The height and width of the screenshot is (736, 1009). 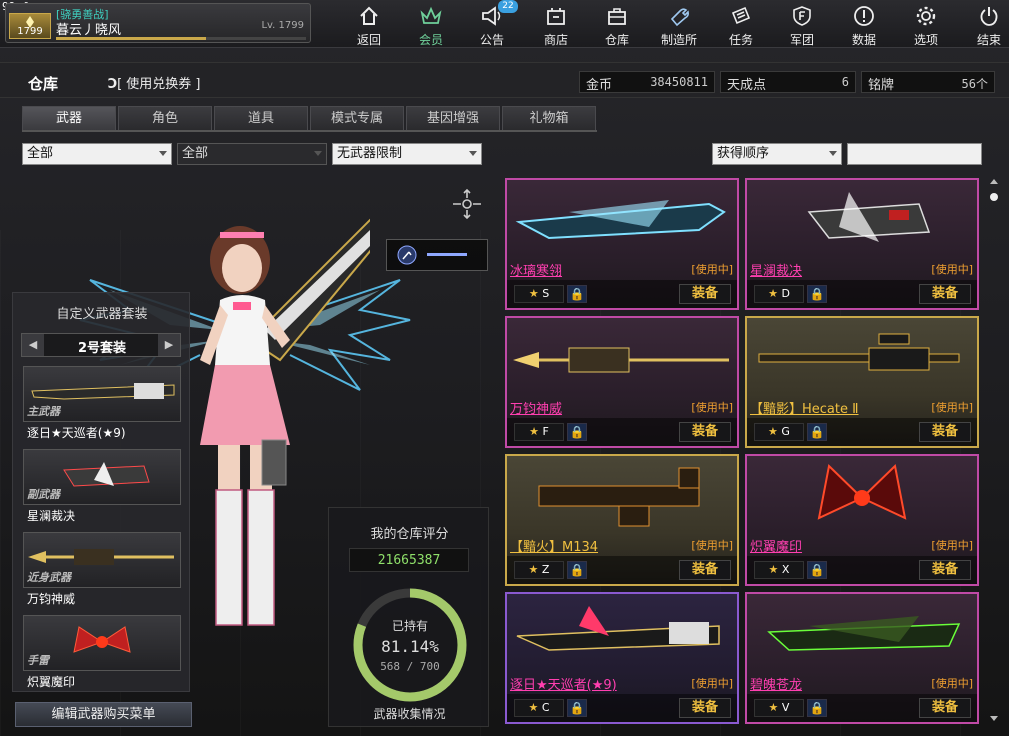 I want to click on chevron-right-icon: ▶, so click(x=169, y=345).